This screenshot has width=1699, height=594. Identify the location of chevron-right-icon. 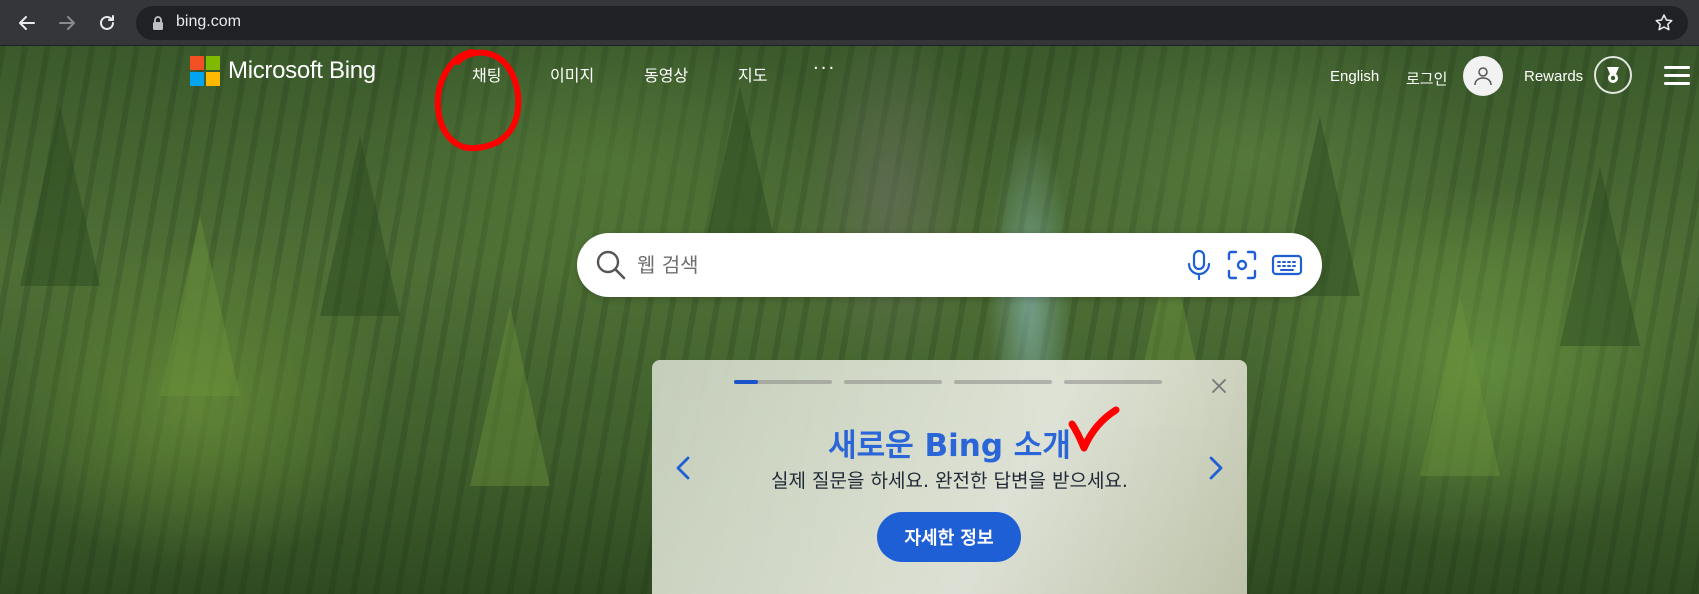
(1215, 468).